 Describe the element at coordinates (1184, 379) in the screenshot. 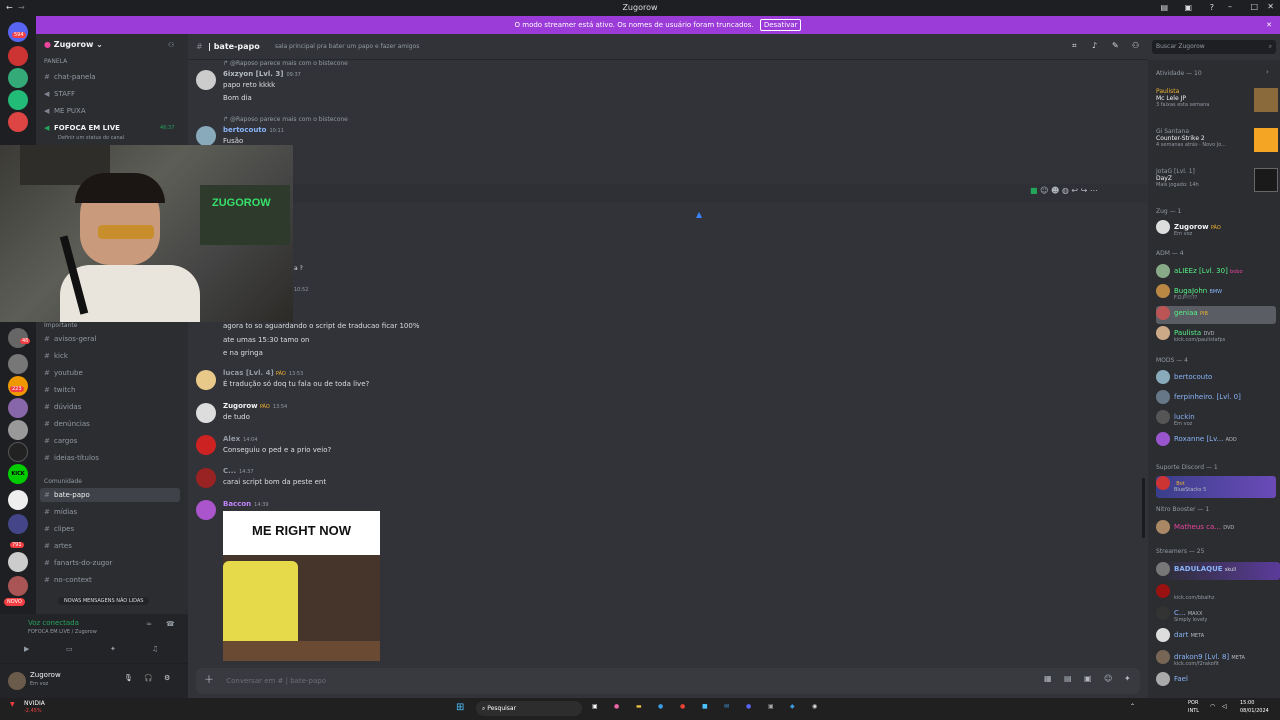

I see `member-item: bertocouto` at that location.